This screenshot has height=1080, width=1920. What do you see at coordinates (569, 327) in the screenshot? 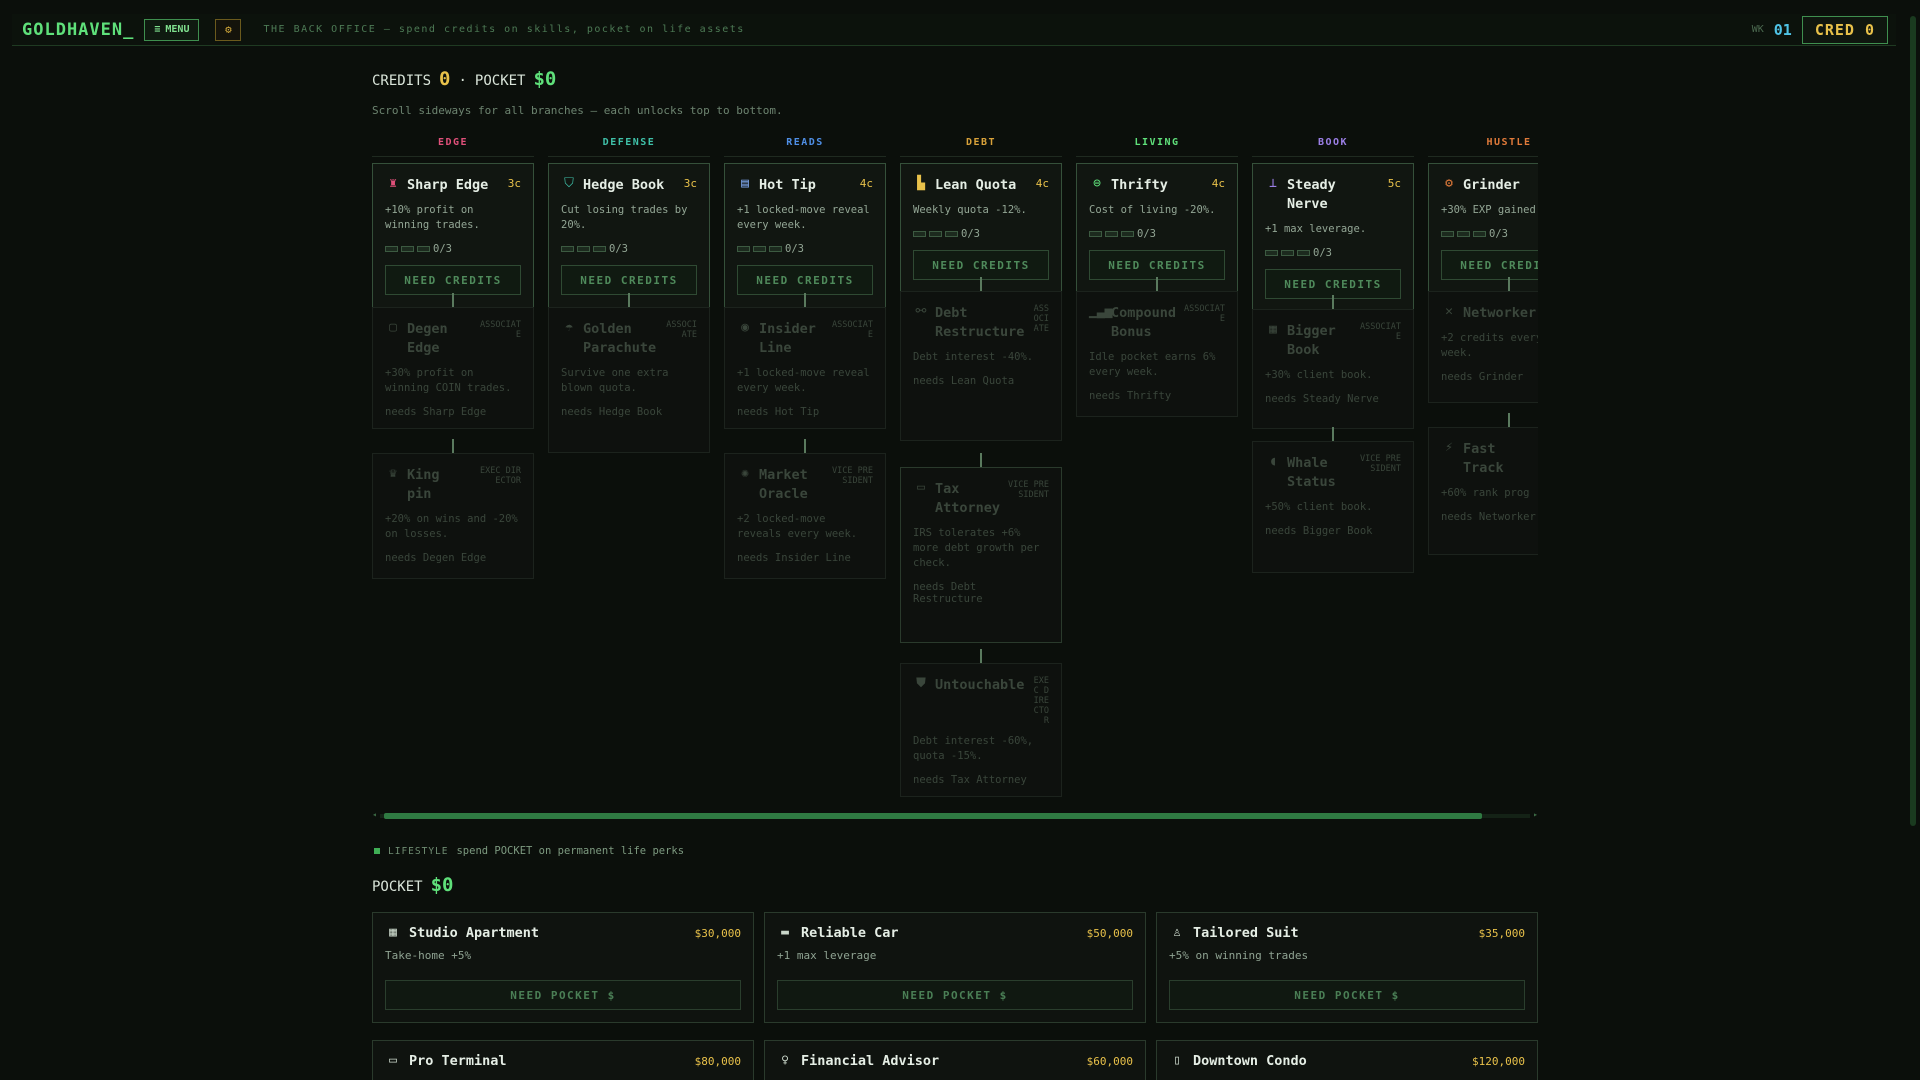
I see `skill-icon: ☂` at bounding box center [569, 327].